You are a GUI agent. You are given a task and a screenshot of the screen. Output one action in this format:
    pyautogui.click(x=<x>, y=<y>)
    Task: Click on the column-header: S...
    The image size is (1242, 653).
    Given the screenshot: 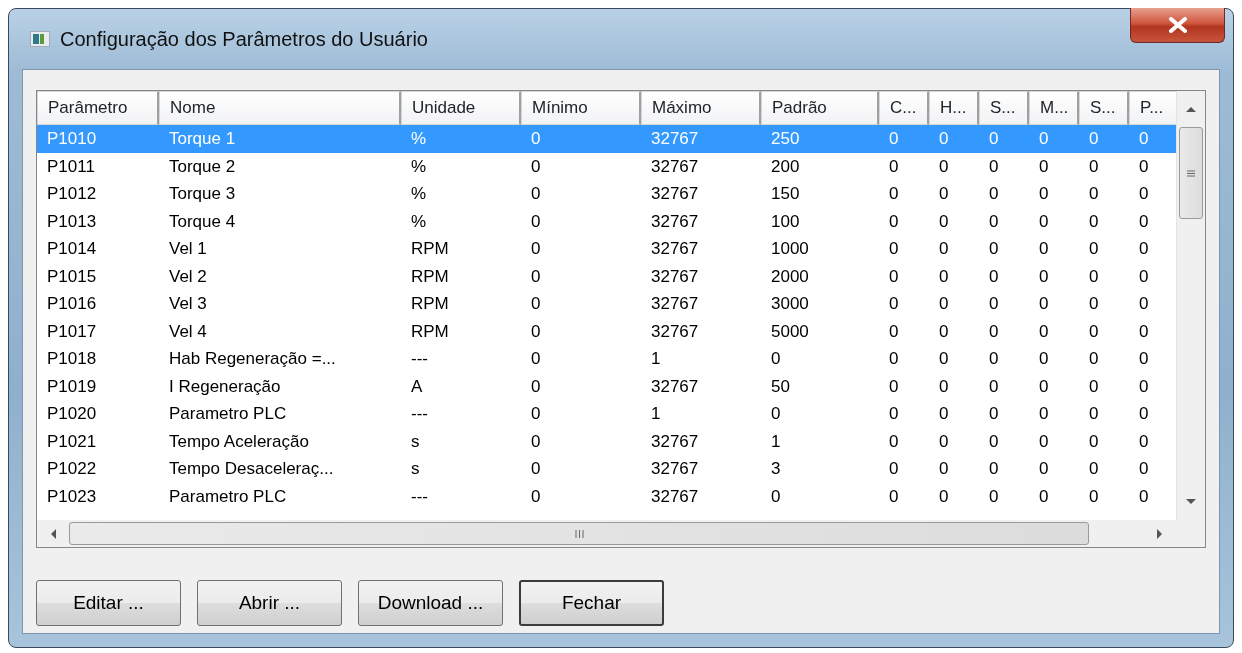 What is the action you would take?
    pyautogui.click(x=1104, y=108)
    